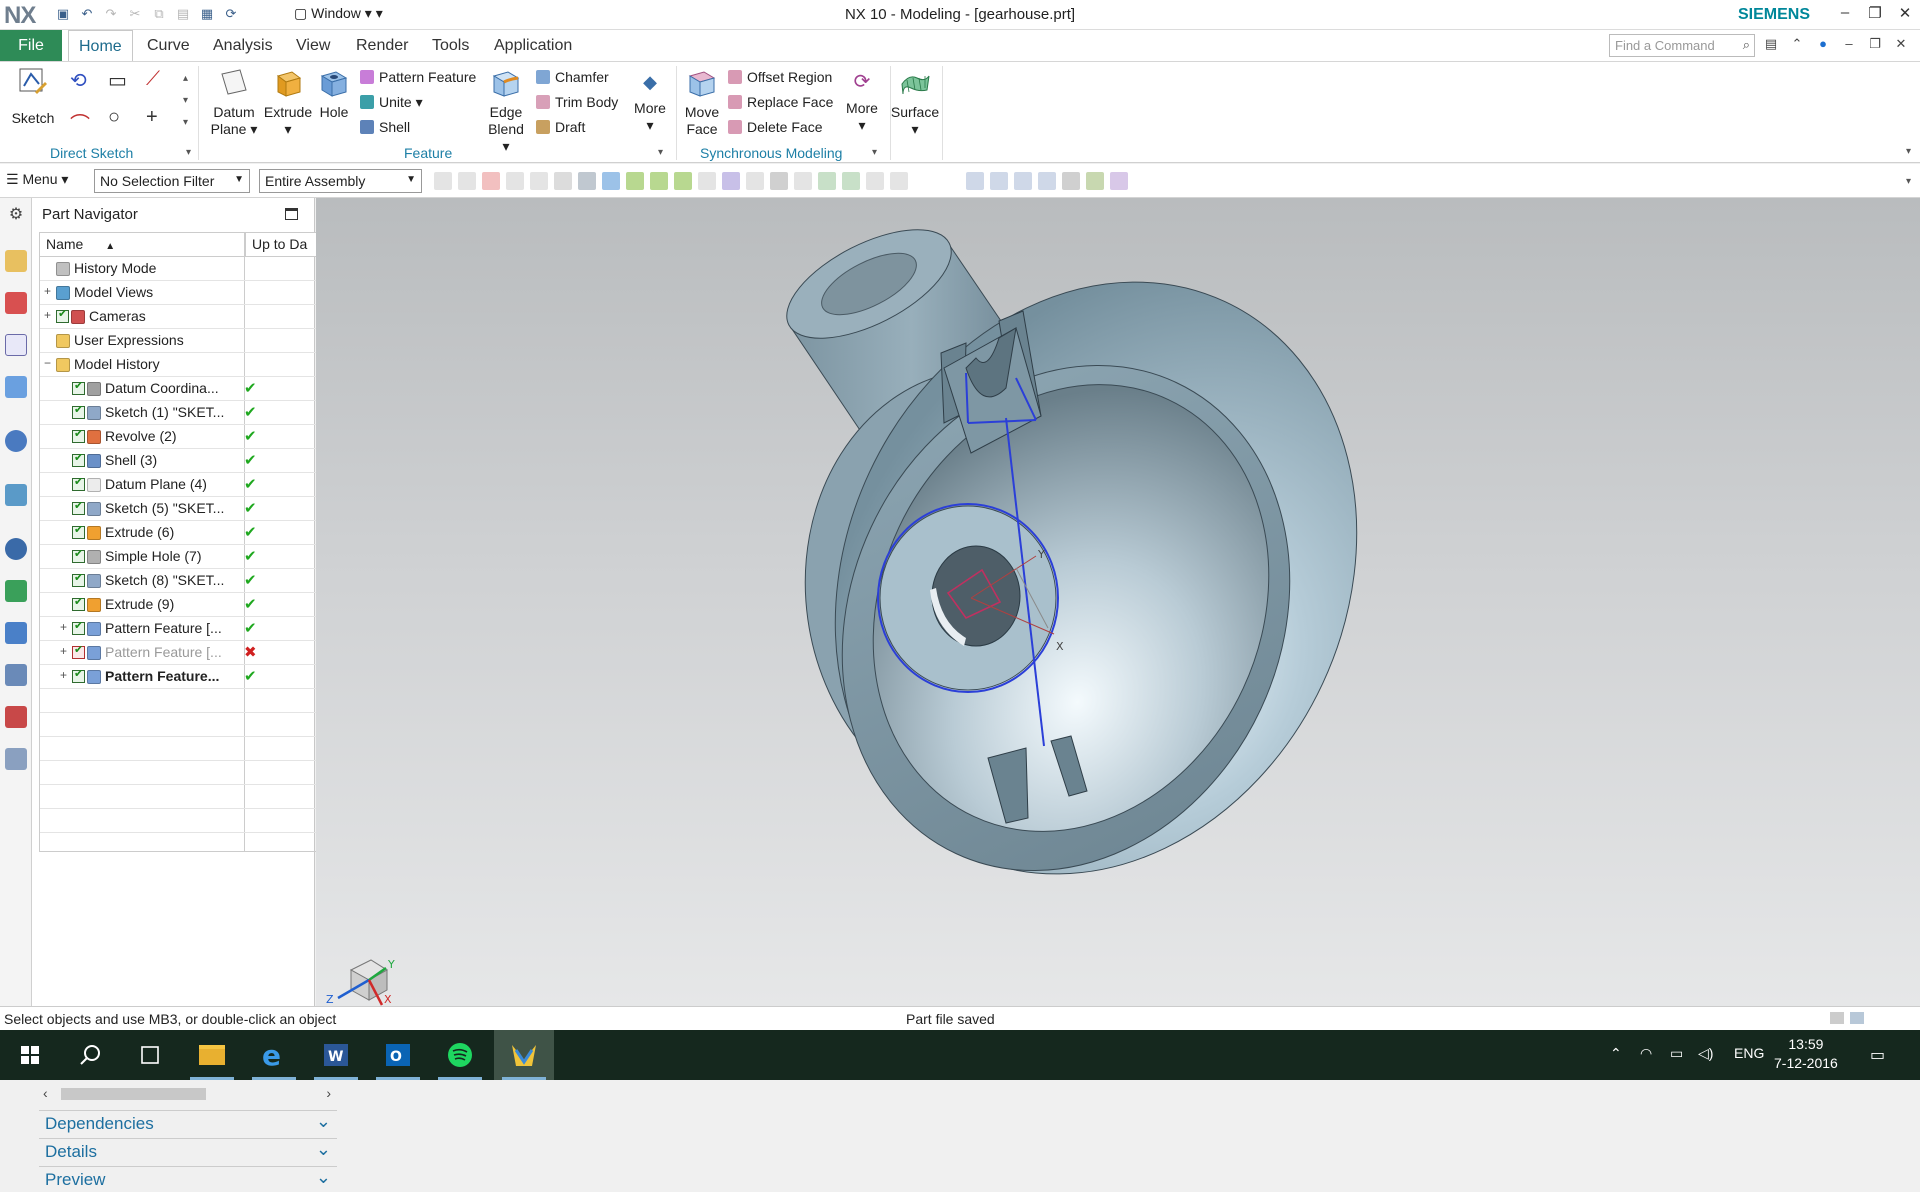 The image size is (1920, 1192). What do you see at coordinates (87, 14) in the screenshot?
I see `undo-icon: ↶` at bounding box center [87, 14].